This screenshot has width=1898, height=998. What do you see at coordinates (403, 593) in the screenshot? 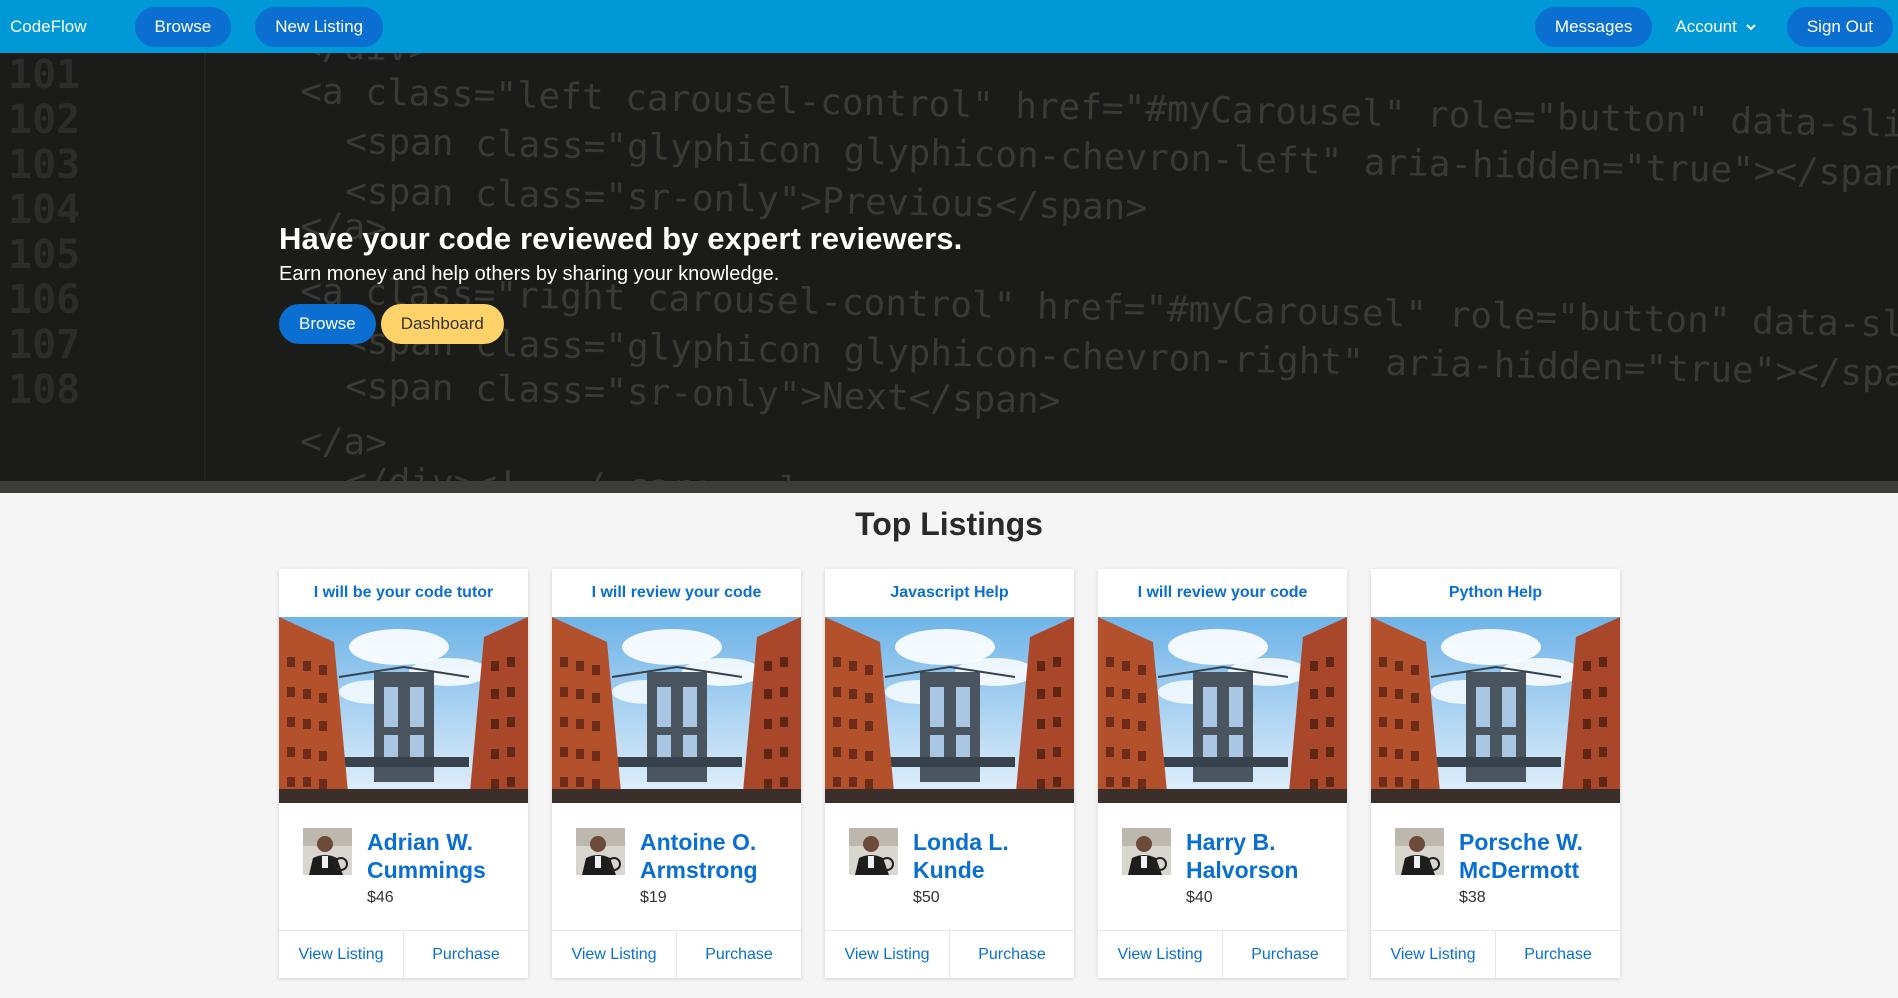
I see `listing-title: I will be your code tutor` at bounding box center [403, 593].